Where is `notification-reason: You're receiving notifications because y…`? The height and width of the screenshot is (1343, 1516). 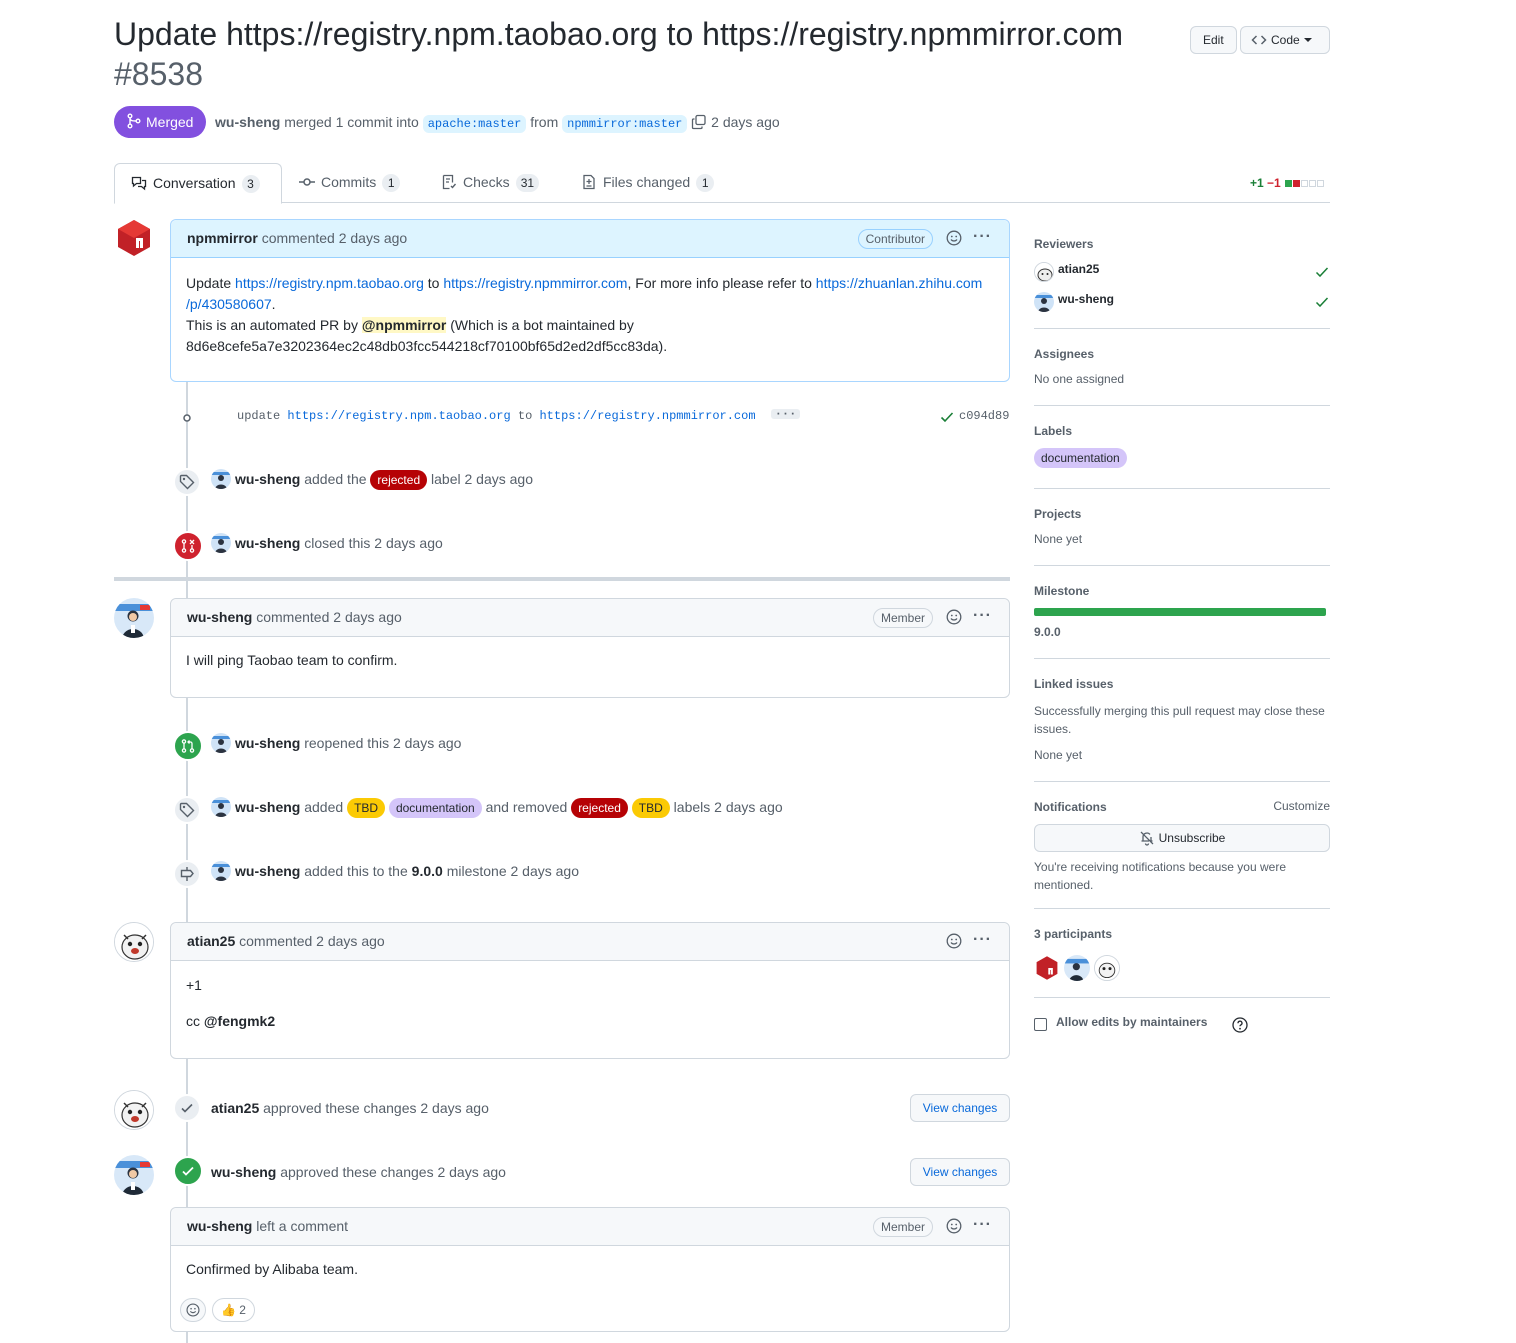 notification-reason: You're receiving notifications because y… is located at coordinates (1160, 876).